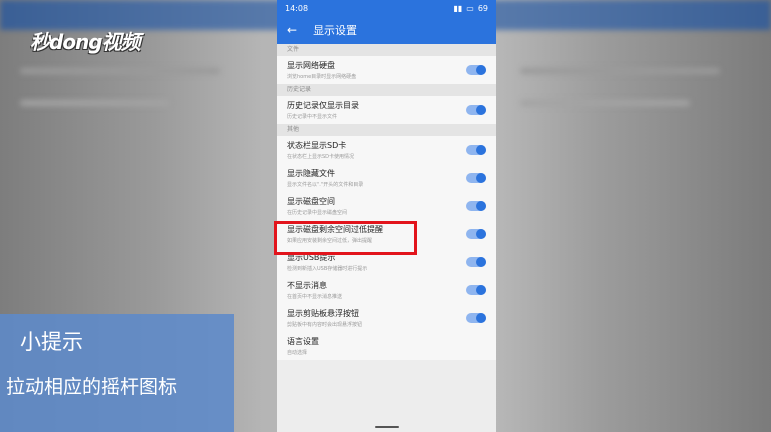 The image size is (771, 432). I want to click on settings-row: 显示USB提示检测到新插入USB存储器时进行提示, so click(386, 262).